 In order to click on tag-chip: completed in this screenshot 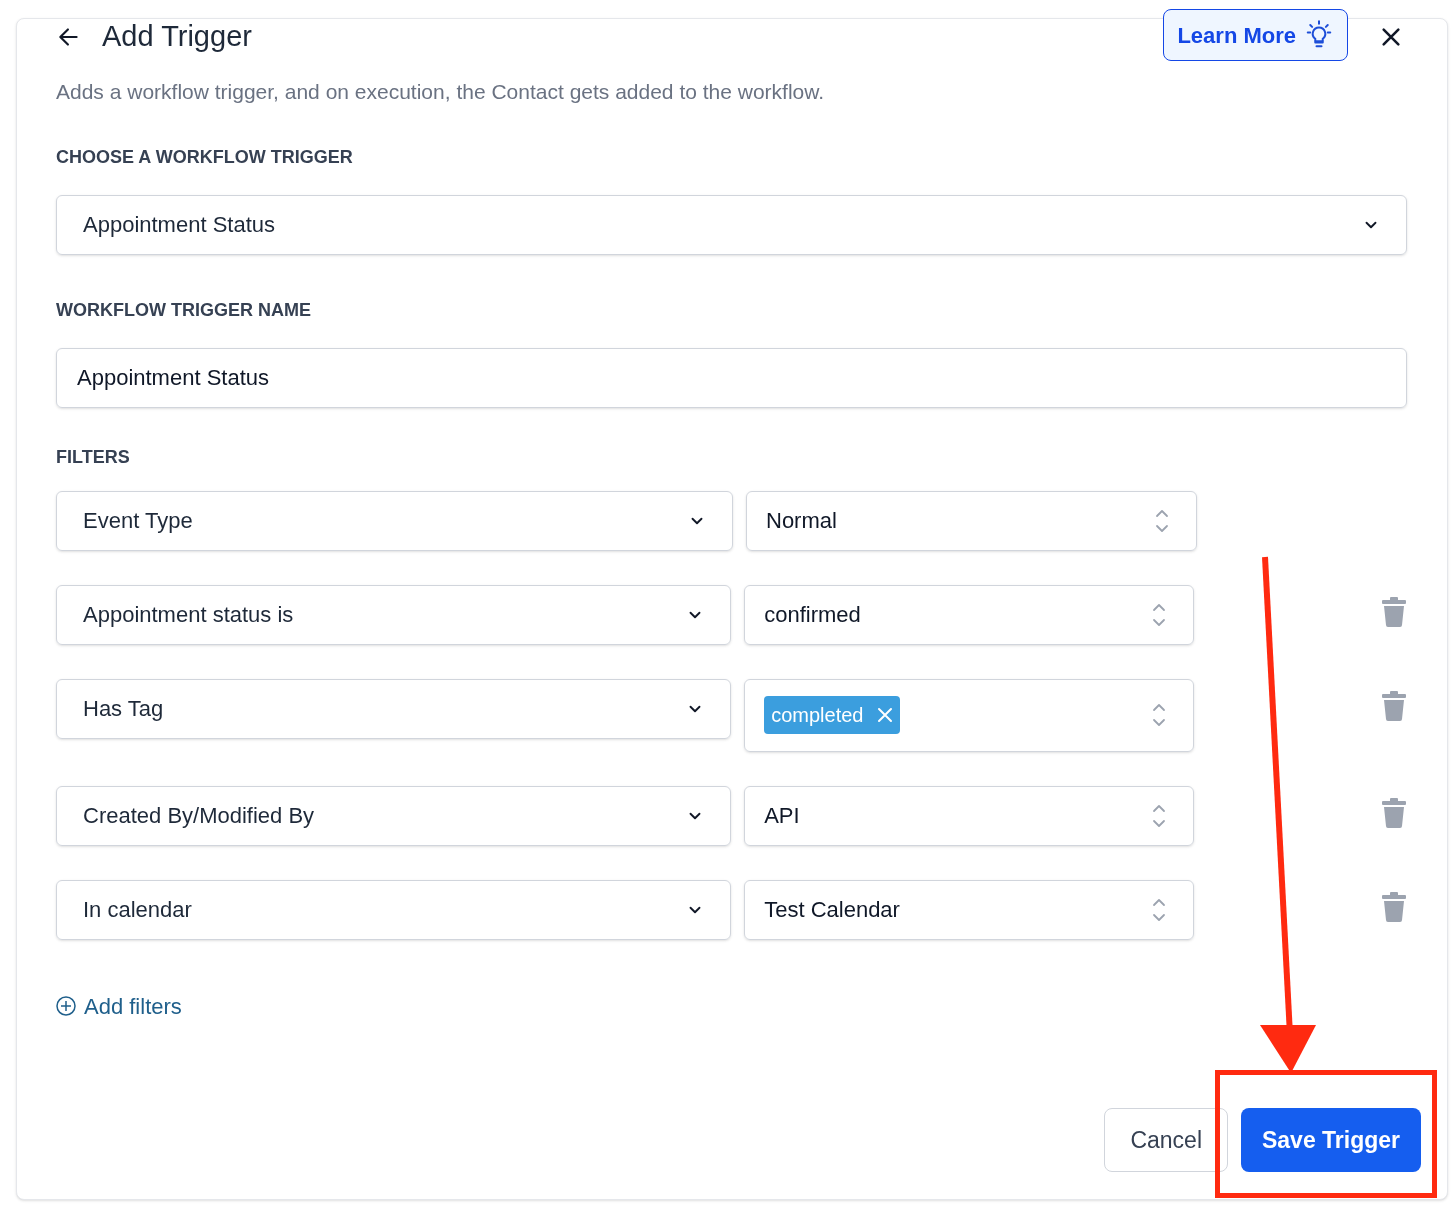, I will do `click(832, 715)`.